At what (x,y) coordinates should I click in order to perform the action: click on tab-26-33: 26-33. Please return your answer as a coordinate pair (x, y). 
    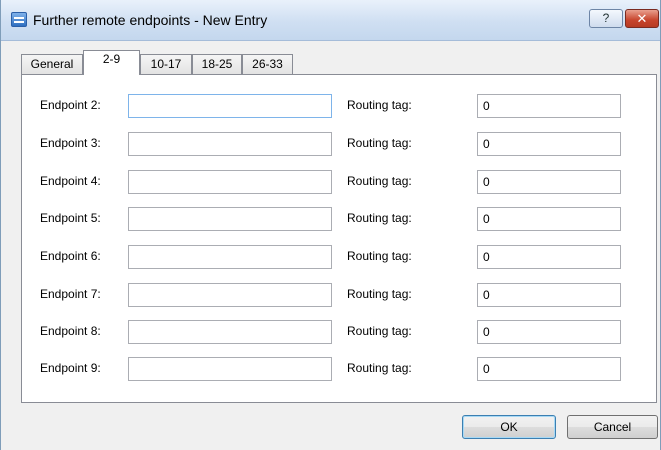
    Looking at the image, I should click on (267, 64).